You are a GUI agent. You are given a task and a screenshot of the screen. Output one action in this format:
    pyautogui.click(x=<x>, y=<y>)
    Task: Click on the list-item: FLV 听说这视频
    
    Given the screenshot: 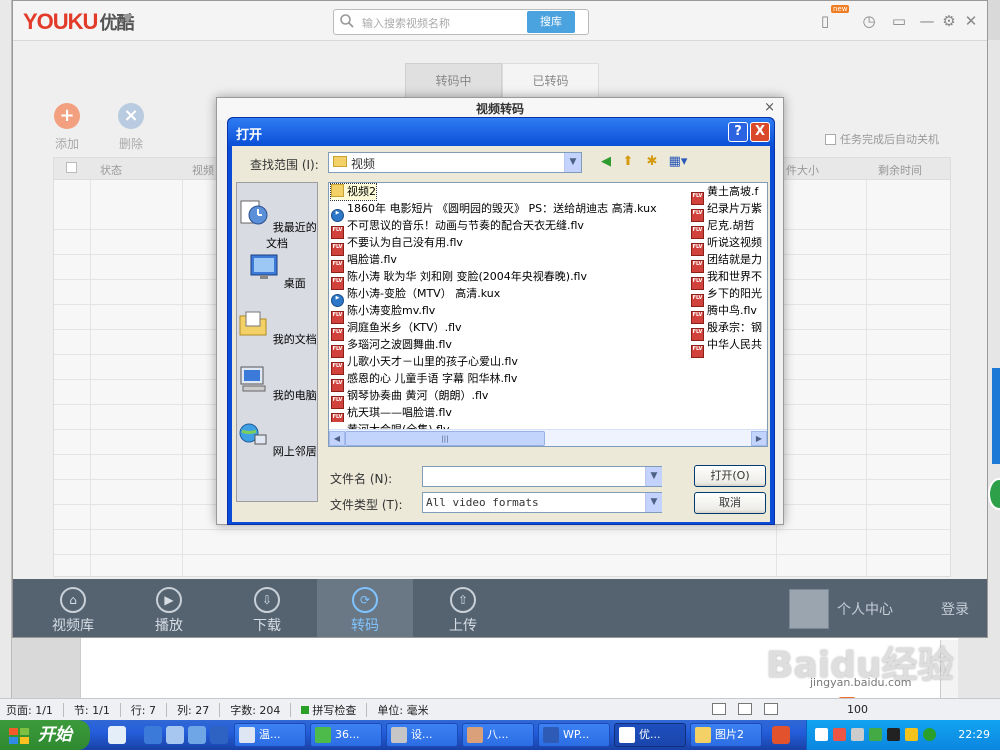 What is the action you would take?
    pyautogui.click(x=726, y=245)
    